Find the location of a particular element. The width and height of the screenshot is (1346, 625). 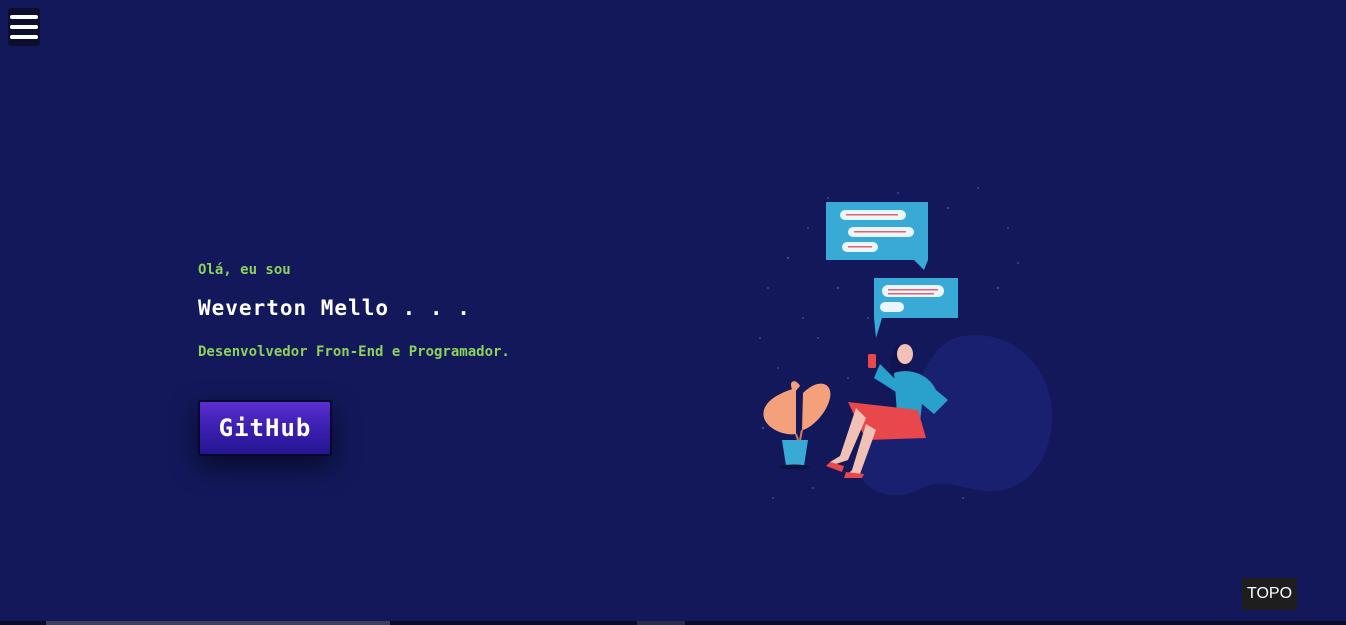

woman-chatting-illustration is located at coordinates (906, 343).